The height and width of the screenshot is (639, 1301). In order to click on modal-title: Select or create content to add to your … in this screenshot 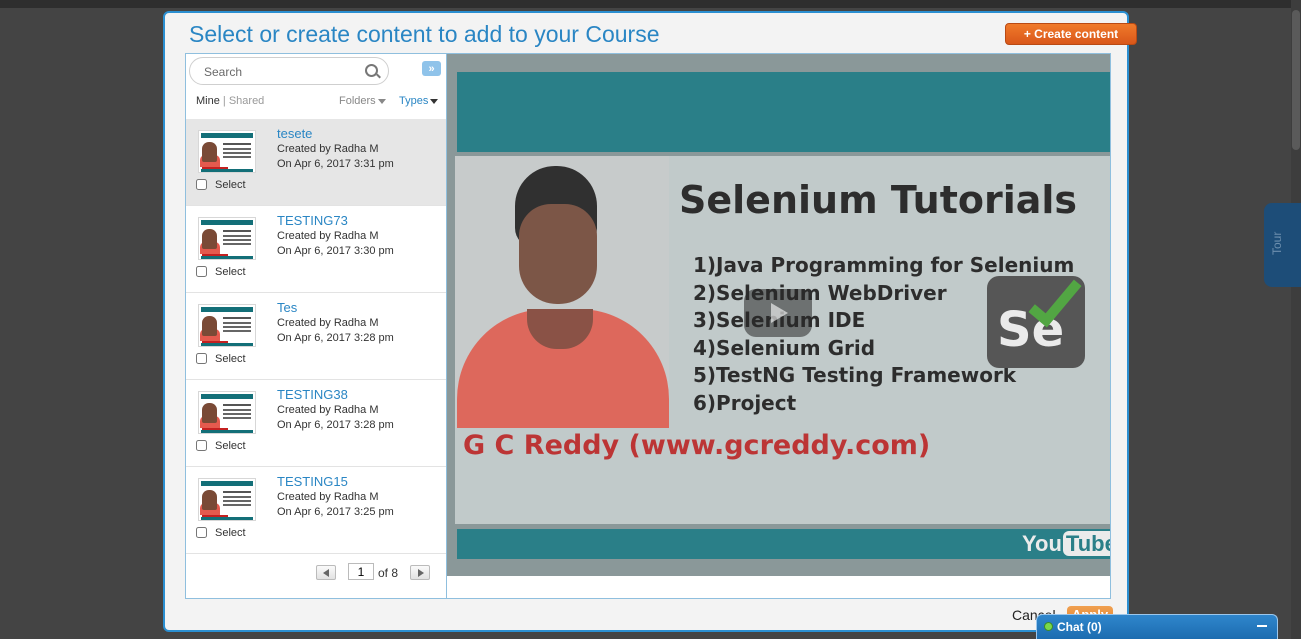, I will do `click(424, 34)`.